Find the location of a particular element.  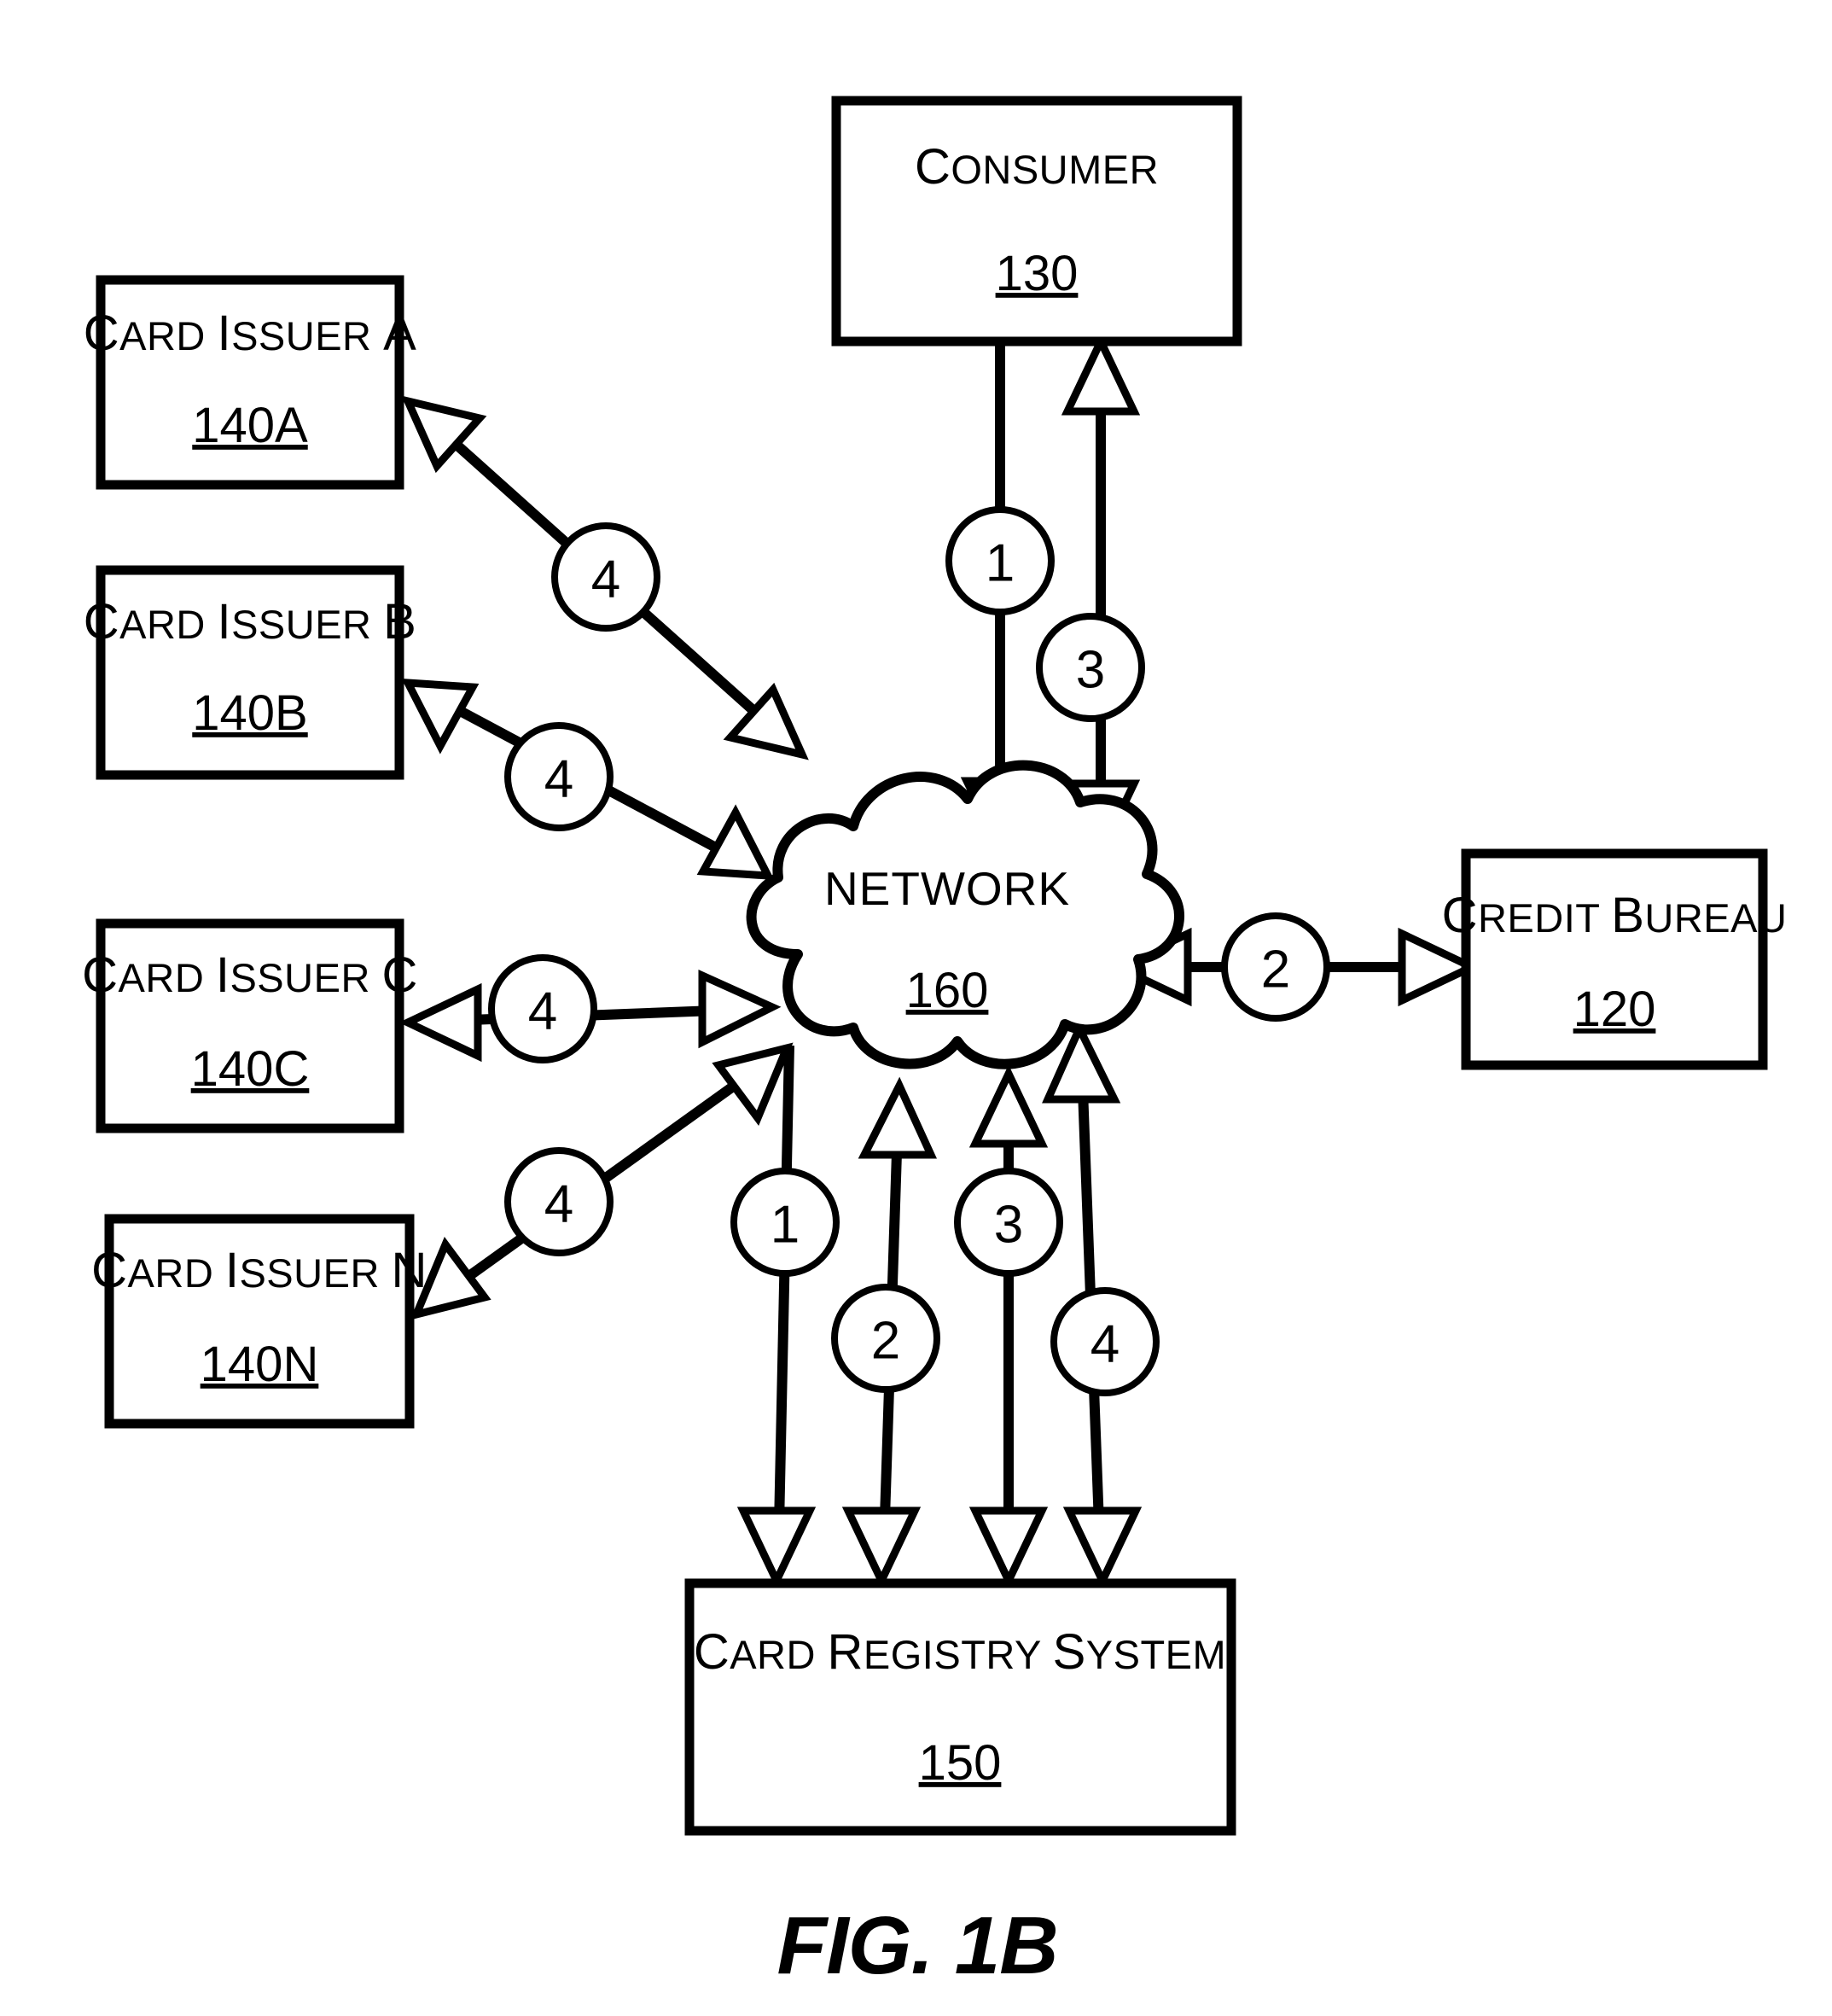

network-label: NETWORK is located at coordinates (947, 889).